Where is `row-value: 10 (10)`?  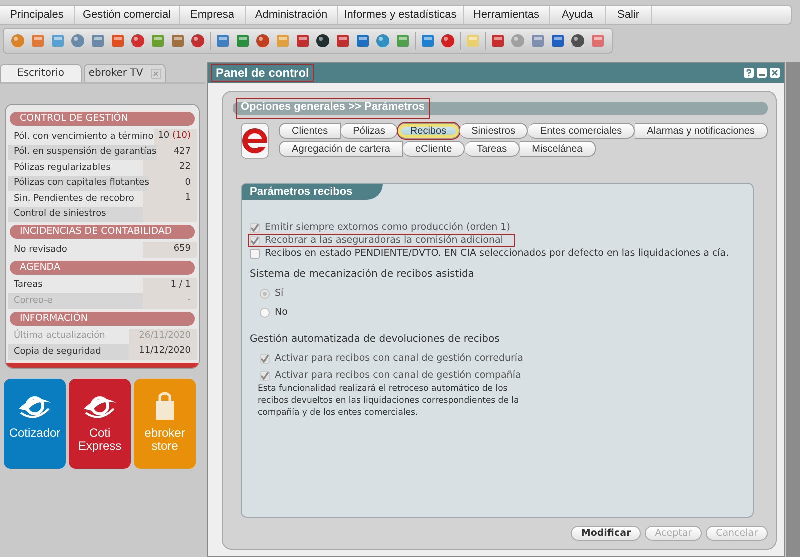 row-value: 10 (10) is located at coordinates (175, 136).